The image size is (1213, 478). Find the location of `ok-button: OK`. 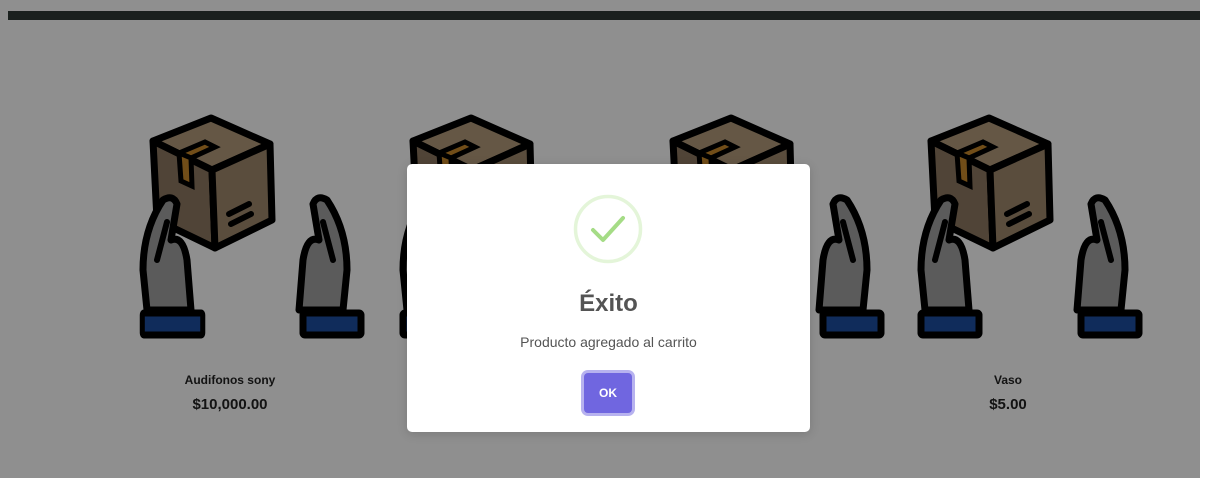

ok-button: OK is located at coordinates (608, 393).